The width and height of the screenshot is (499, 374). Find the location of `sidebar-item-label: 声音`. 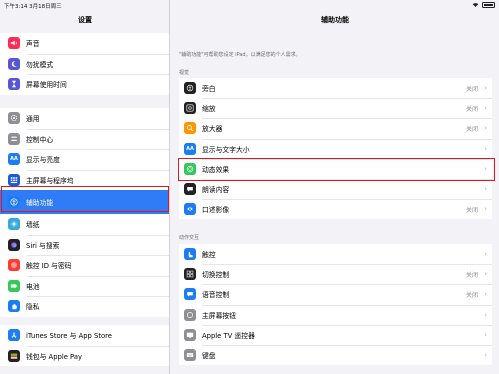

sidebar-item-label: 声音 is located at coordinates (33, 44).